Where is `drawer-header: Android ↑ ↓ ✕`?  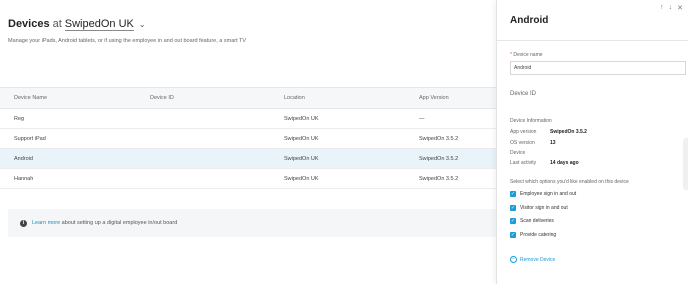 drawer-header: Android ↑ ↓ ✕ is located at coordinates (592, 20).